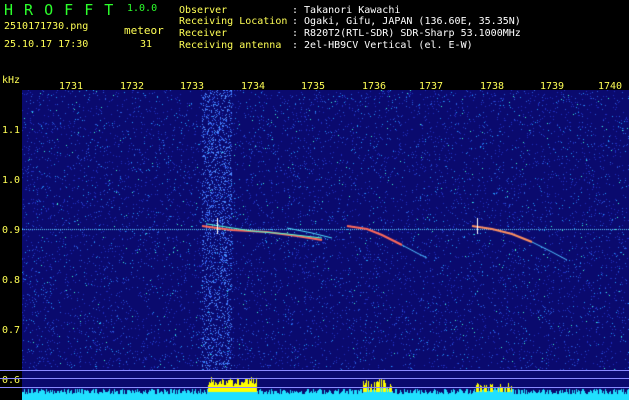 The height and width of the screenshot is (400, 629). Describe the element at coordinates (406, 33) in the screenshot. I see `info-value-receiver: : R820T2(RTL-SDR) SDR-Sharp 53.1000MHz` at that location.